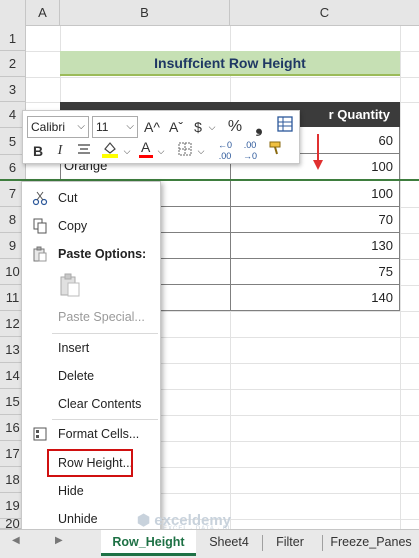 This screenshot has height=558, width=419. I want to click on mini-toolbar: Calibri ⌵ 11 ⌵ A^ Aˇ $ ⌵ % ❟ B I ⌵ A ⌵ ⌵, so click(161, 137).